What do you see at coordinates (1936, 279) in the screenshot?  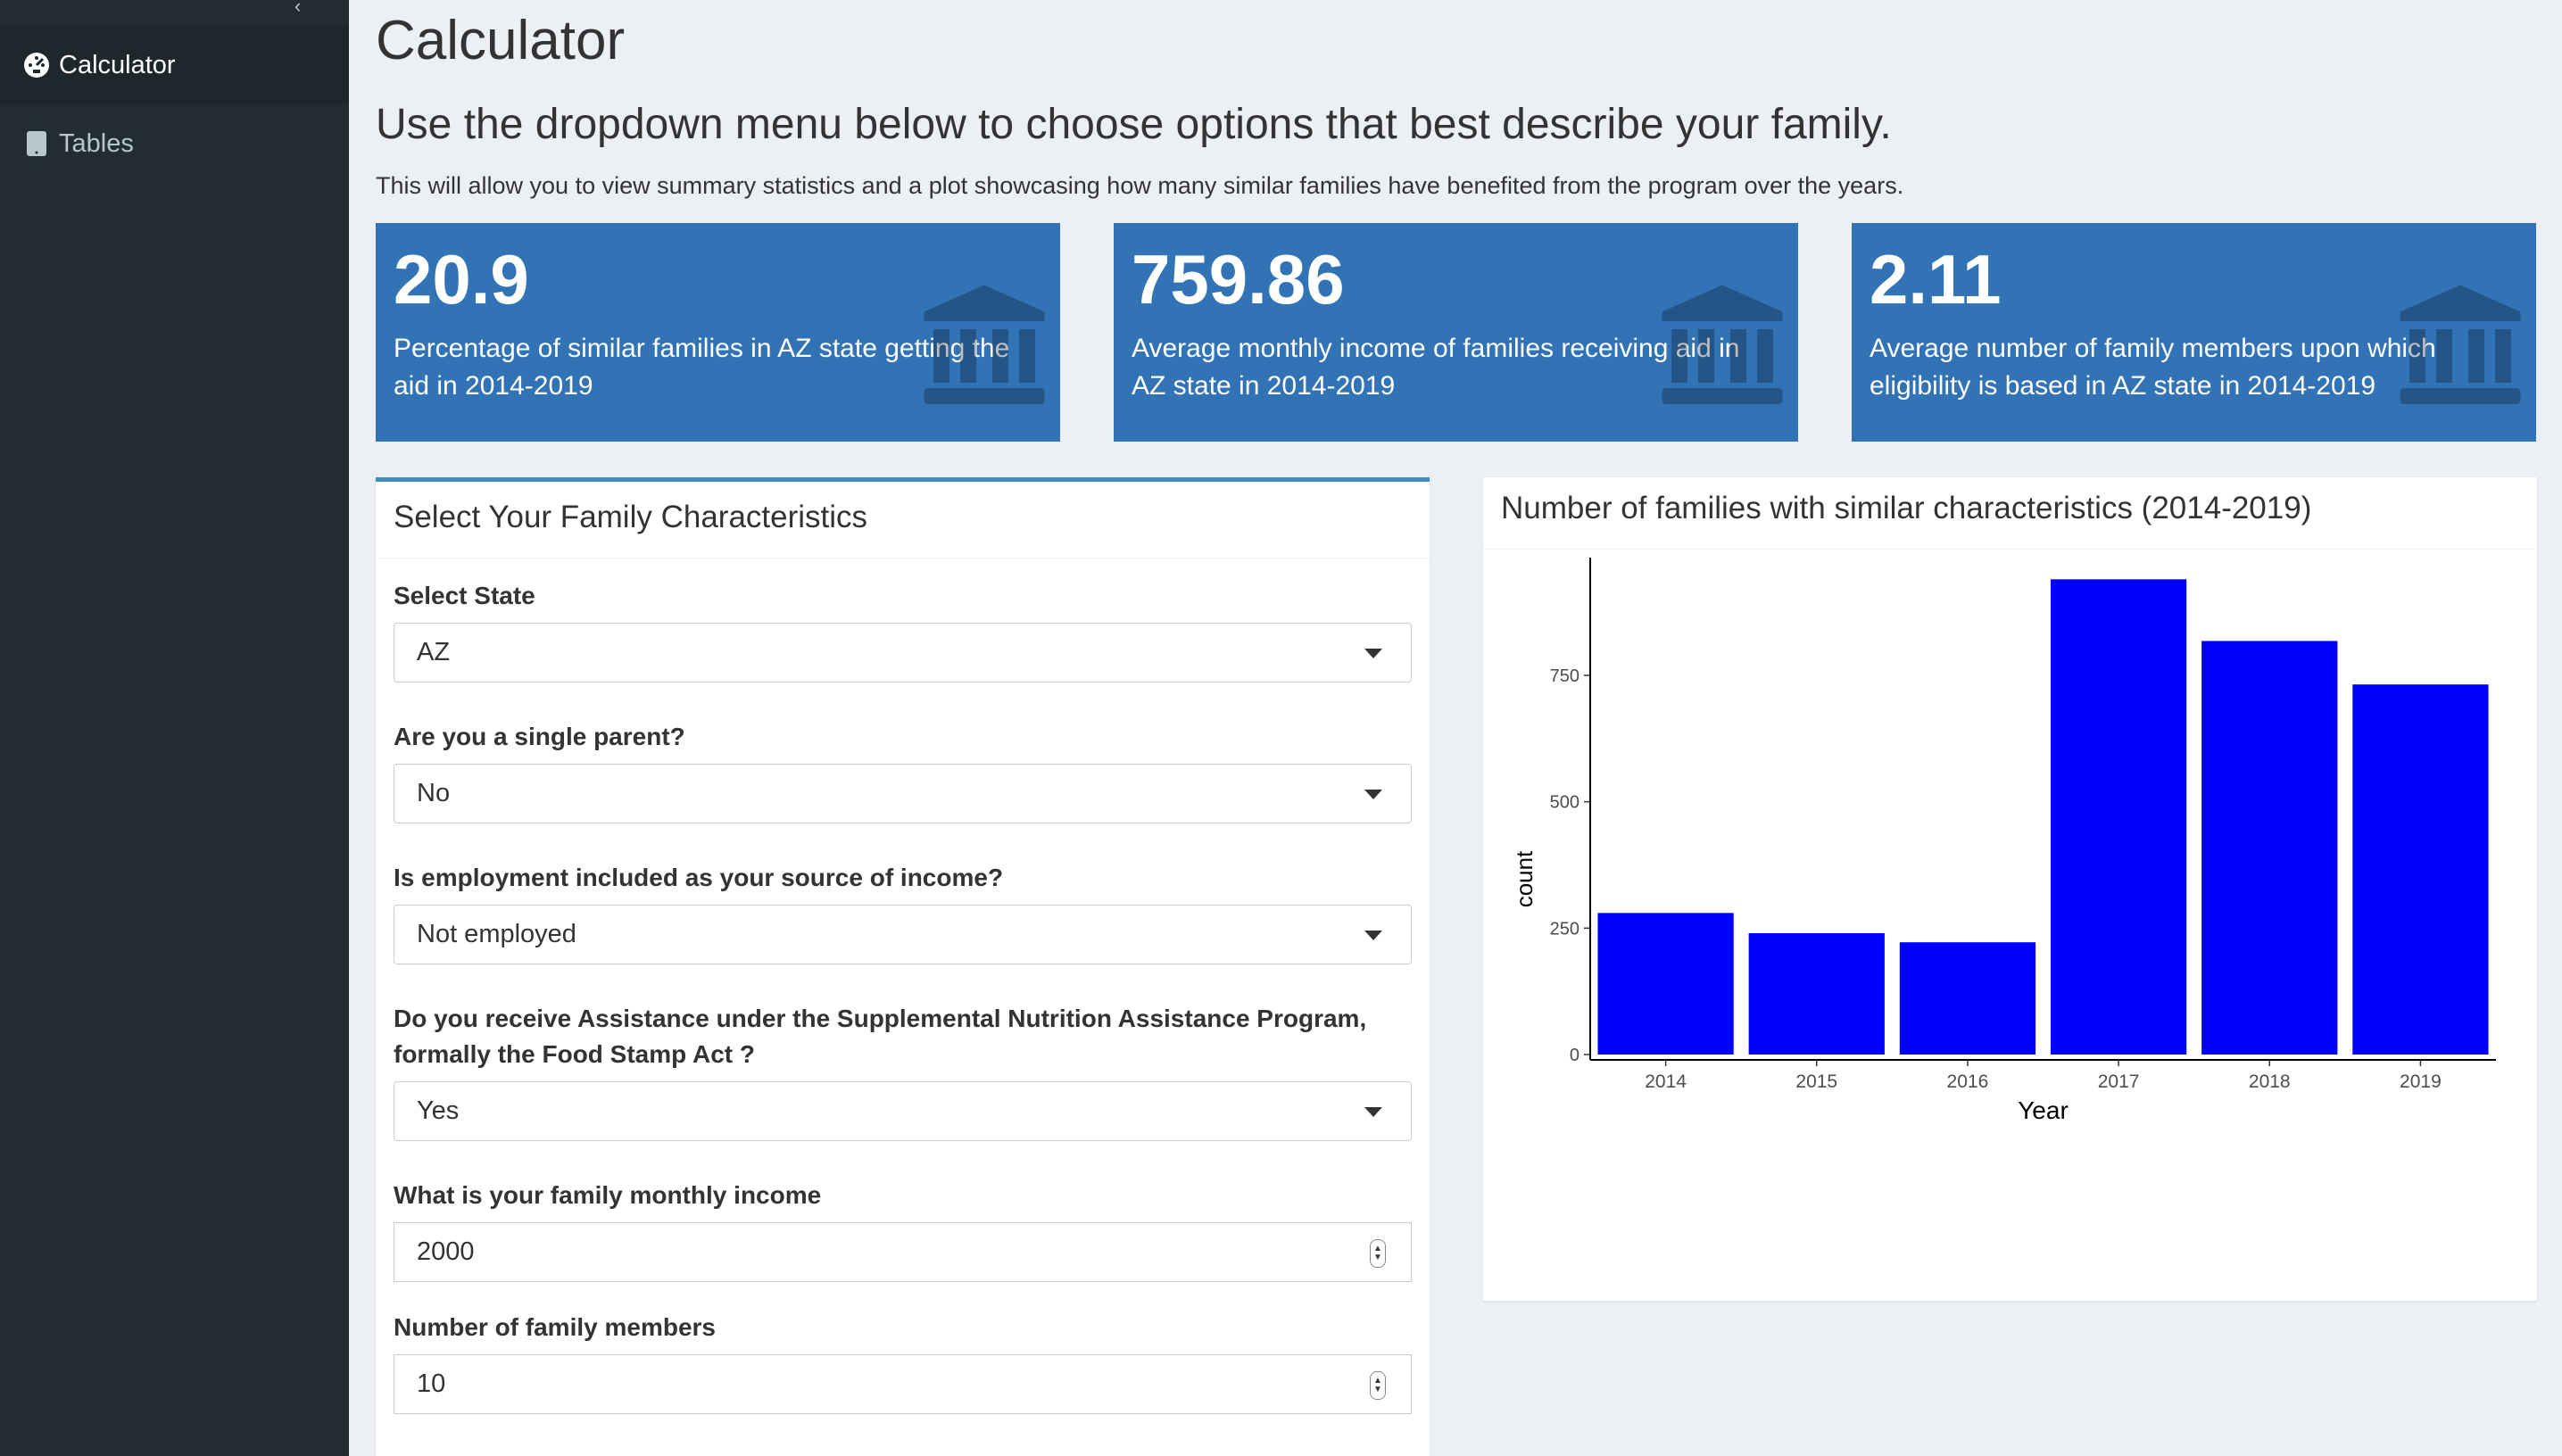 I see `value-box-number: 2.11` at bounding box center [1936, 279].